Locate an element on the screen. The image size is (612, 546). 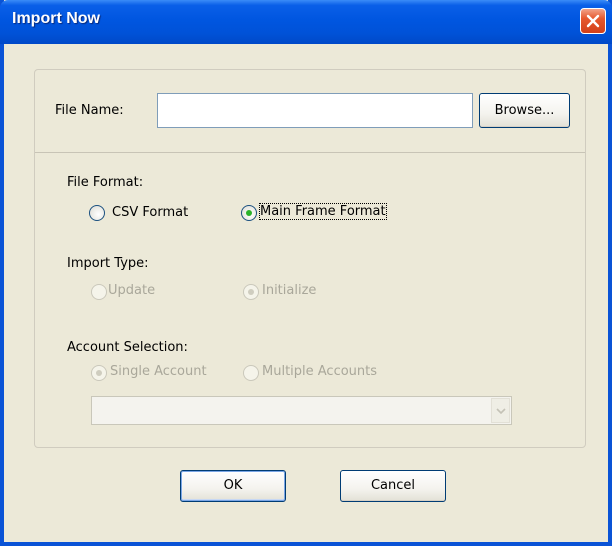
update-label: Update is located at coordinates (132, 290).